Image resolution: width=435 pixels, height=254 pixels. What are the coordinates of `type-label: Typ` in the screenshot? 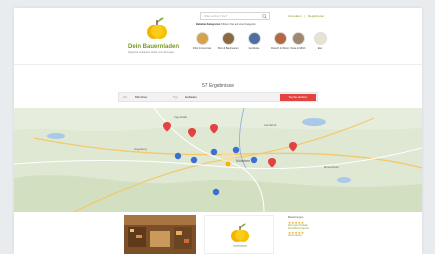 It's located at (175, 97).